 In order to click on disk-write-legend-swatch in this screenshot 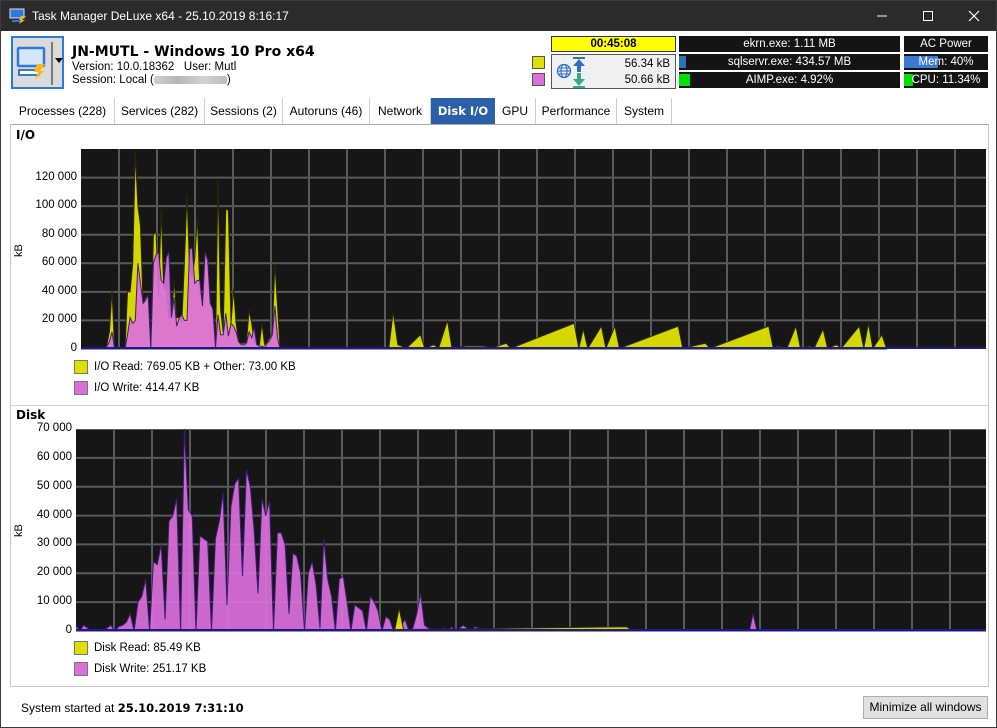, I will do `click(81, 669)`.